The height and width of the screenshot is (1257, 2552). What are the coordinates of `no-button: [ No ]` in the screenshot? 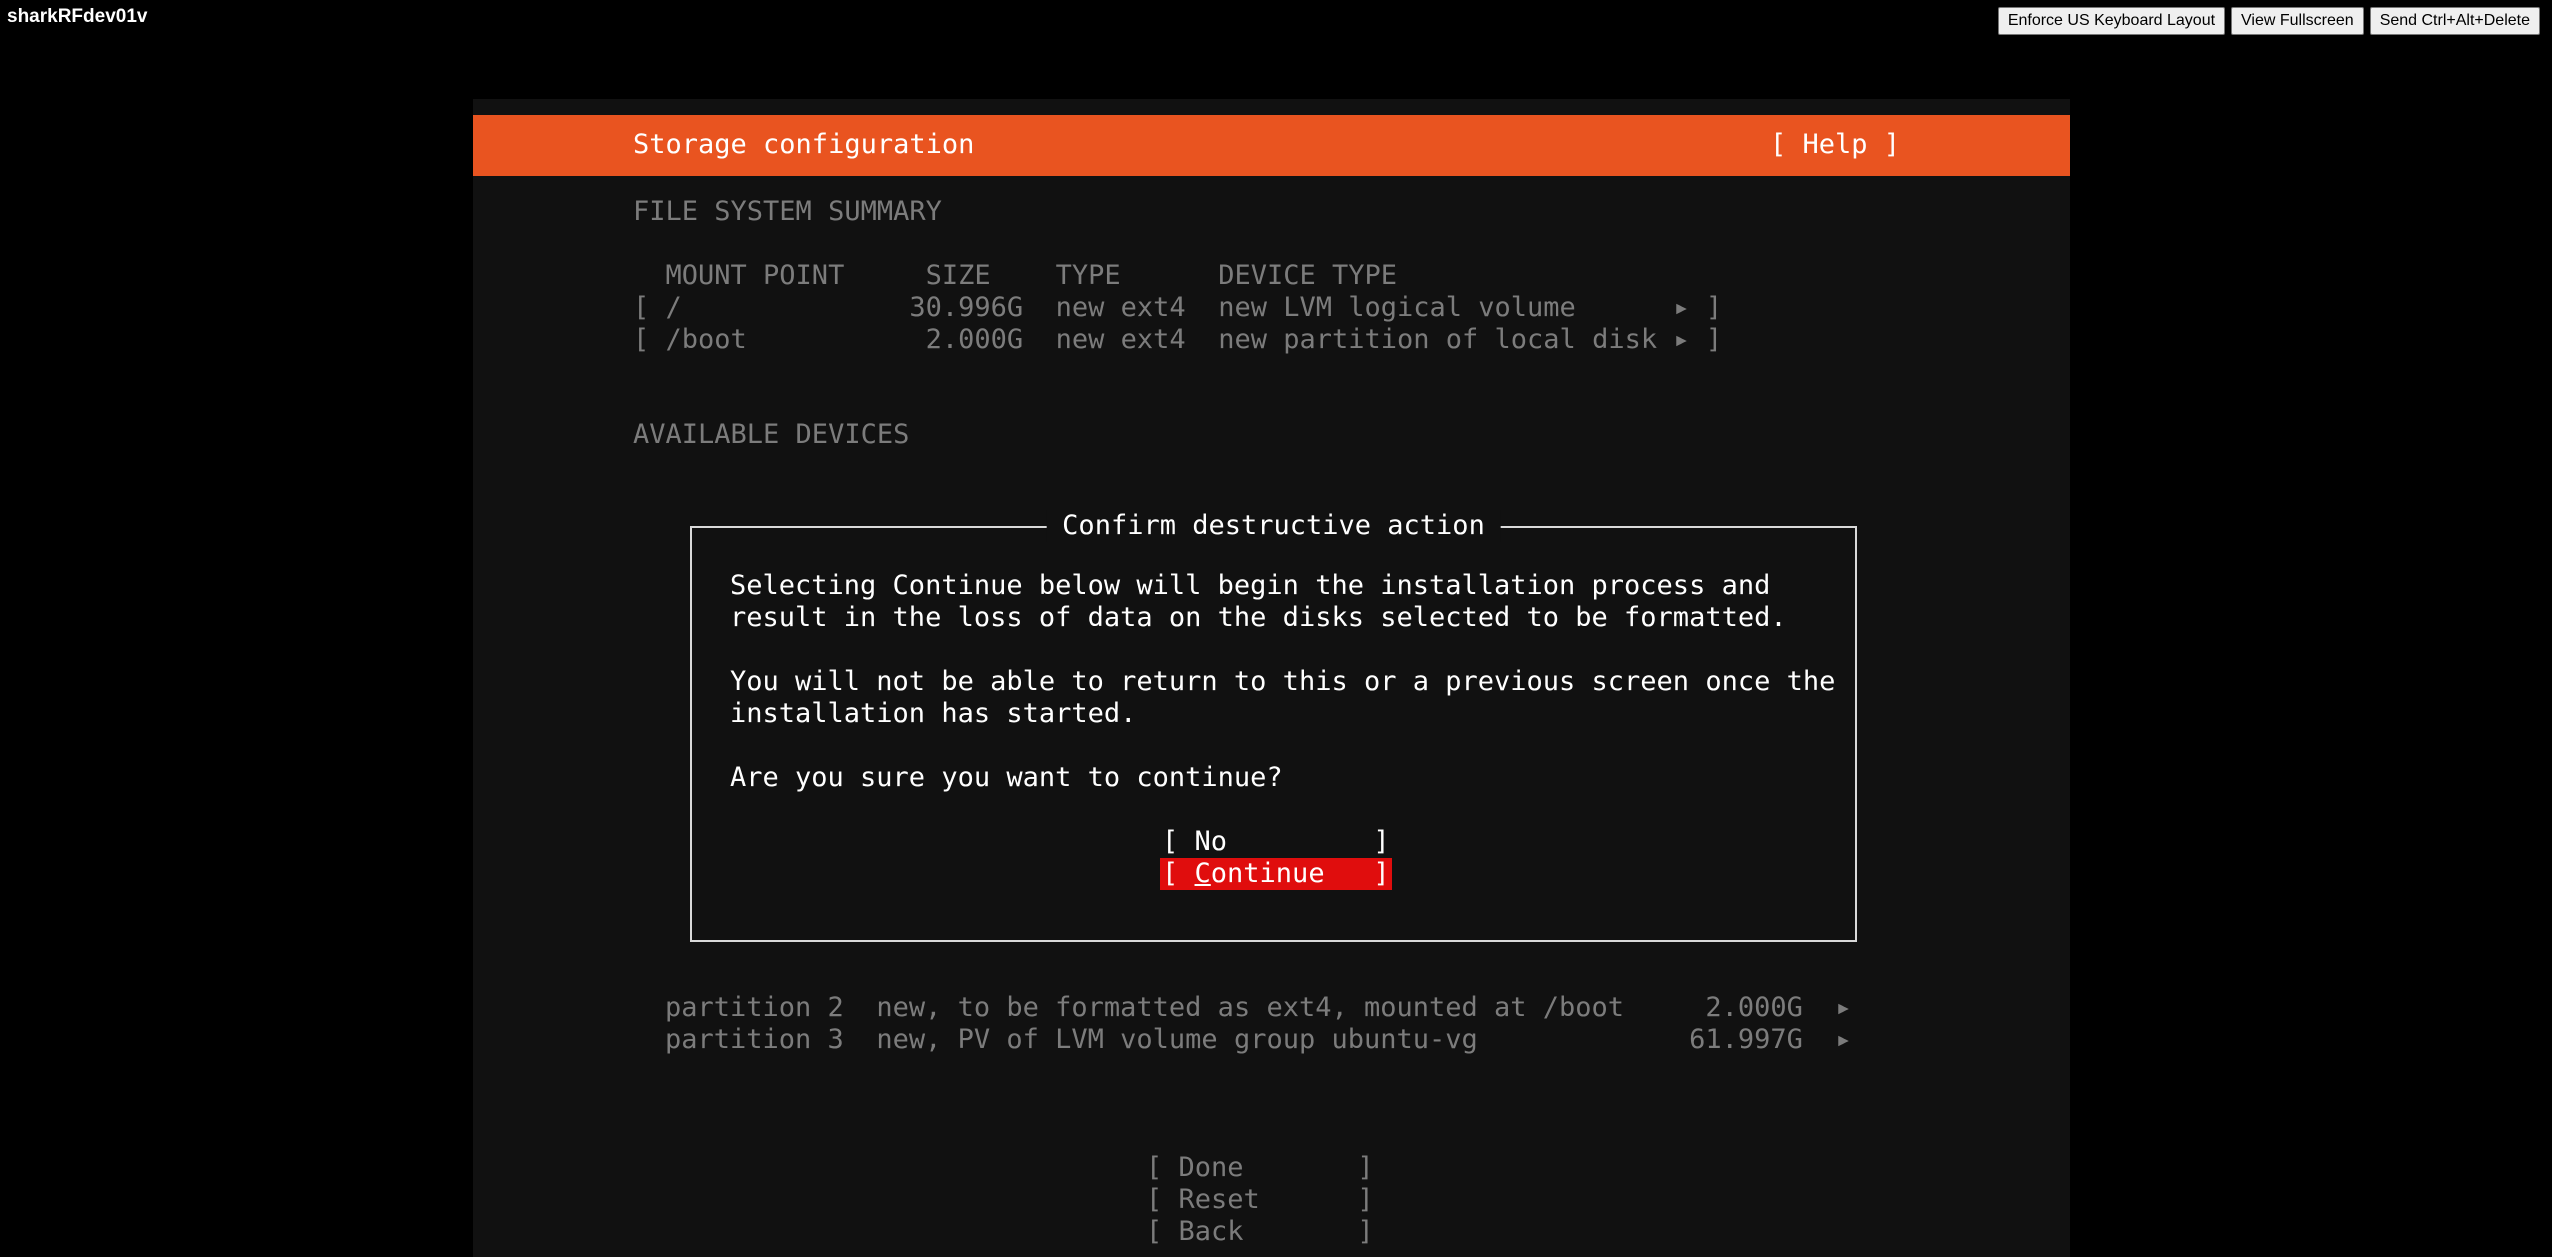 It's located at (1276, 842).